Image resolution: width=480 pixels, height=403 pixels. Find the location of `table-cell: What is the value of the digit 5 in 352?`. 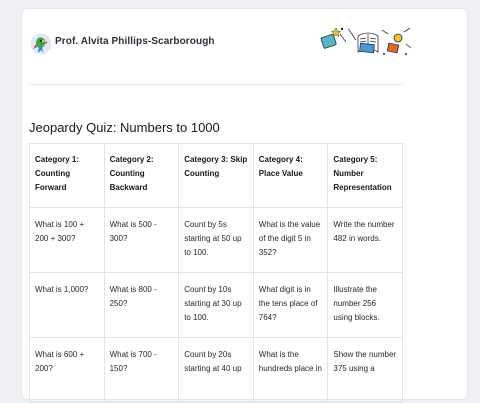

table-cell: What is the value of the digit 5 in 352? is located at coordinates (290, 240).